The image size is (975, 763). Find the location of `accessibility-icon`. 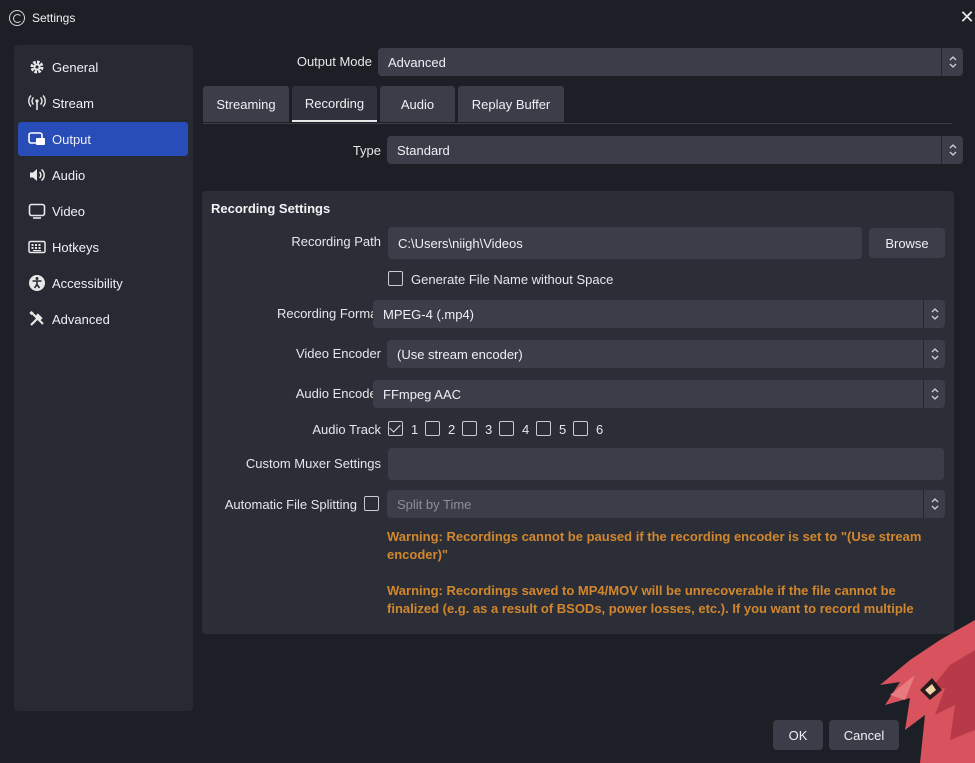

accessibility-icon is located at coordinates (37, 283).